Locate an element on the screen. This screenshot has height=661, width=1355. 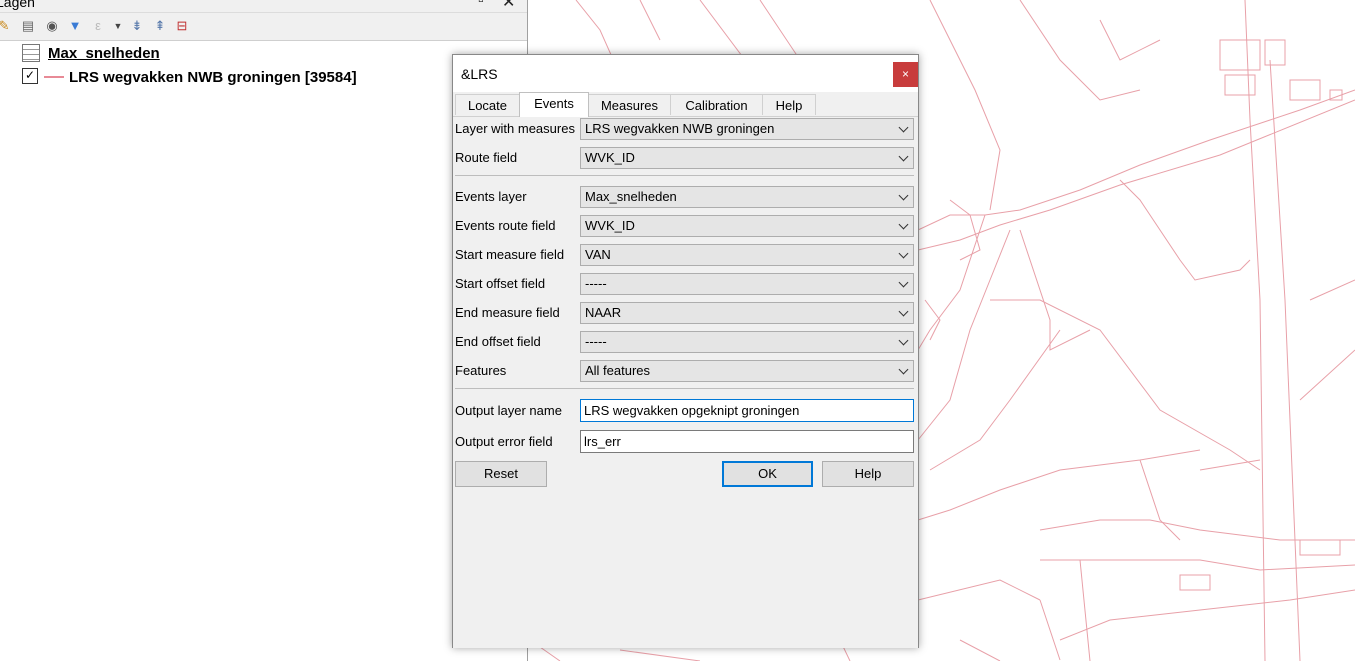
dialog-close-button: × is located at coordinates (905, 74).